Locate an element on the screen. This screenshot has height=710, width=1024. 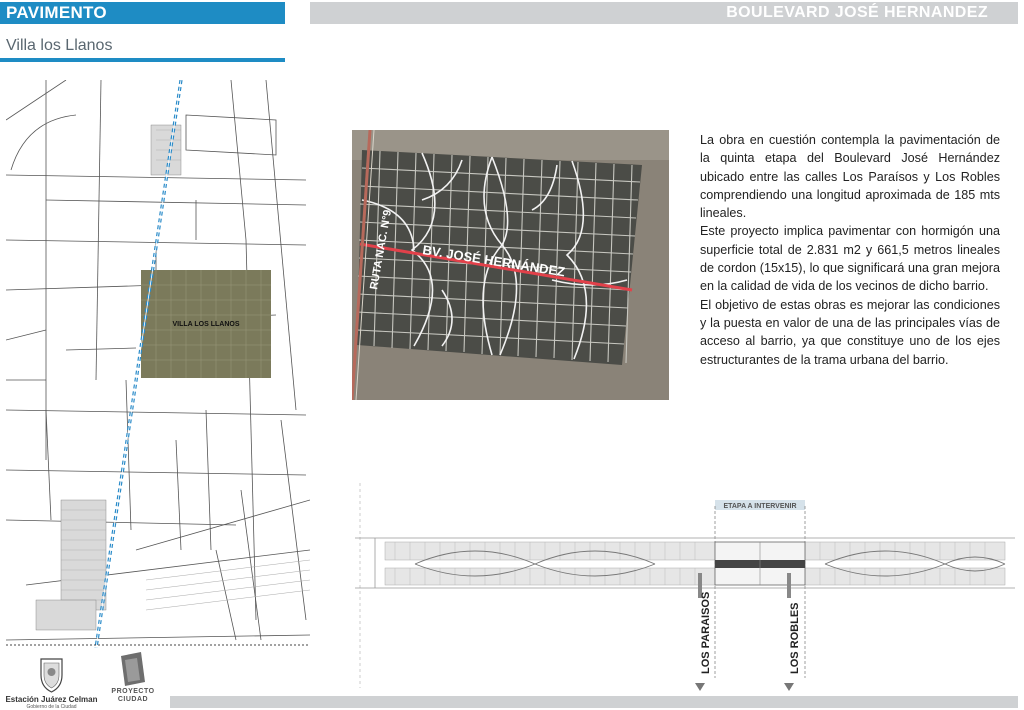
proyecto-ciudad-logo: PROYECTO CIUDAD is located at coordinates (133, 681).